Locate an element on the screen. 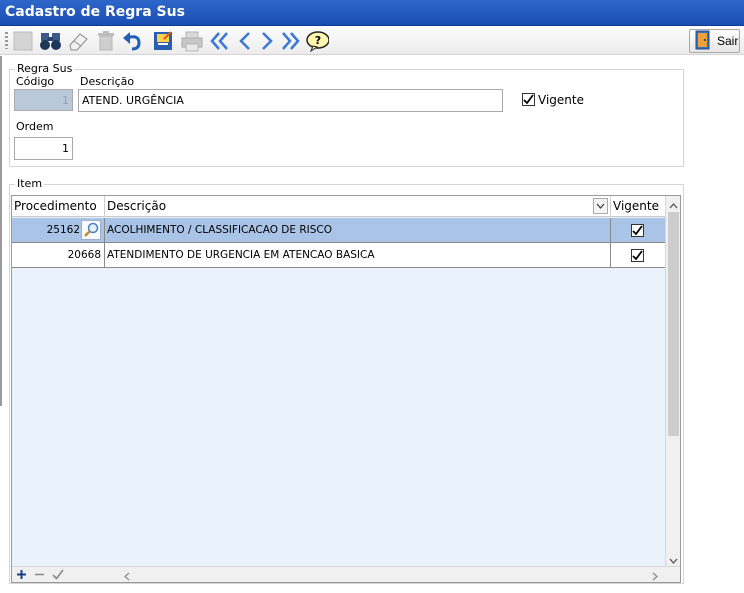 This screenshot has width=744, height=593. scrollbar-thumb is located at coordinates (673, 324).